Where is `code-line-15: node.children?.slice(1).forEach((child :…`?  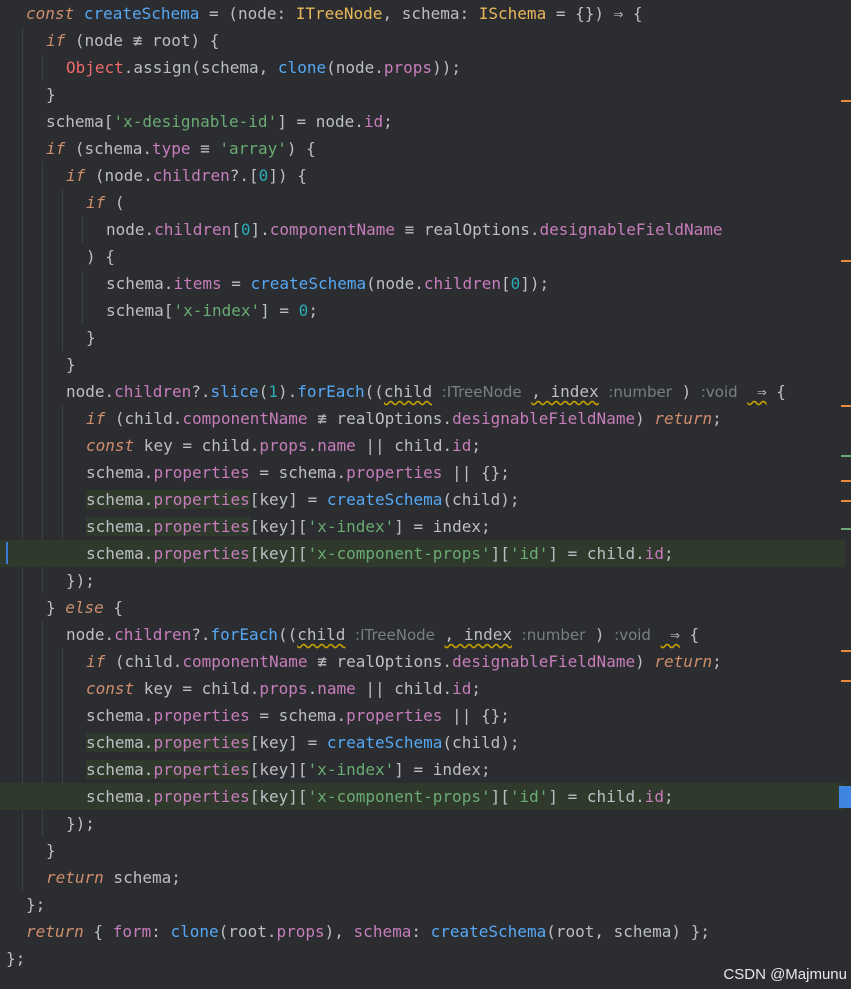 code-line-15: node.children?.slice(1).forEach((child :… is located at coordinates (426, 391).